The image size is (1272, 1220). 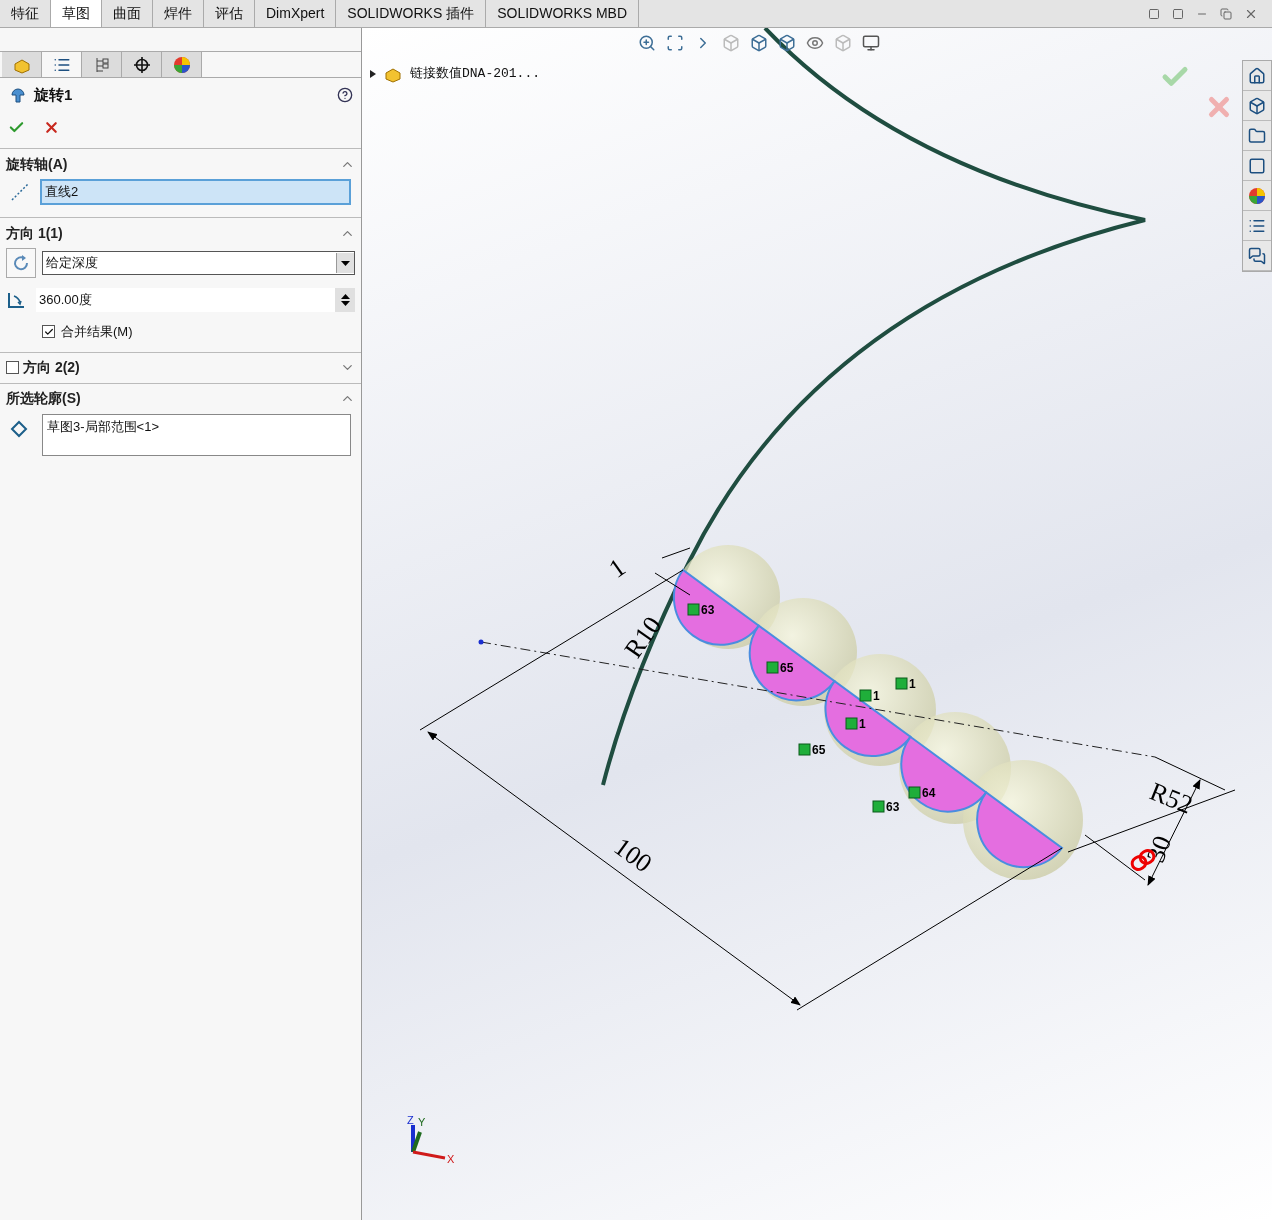 What do you see at coordinates (19, 428) in the screenshot?
I see `diamond-icon` at bounding box center [19, 428].